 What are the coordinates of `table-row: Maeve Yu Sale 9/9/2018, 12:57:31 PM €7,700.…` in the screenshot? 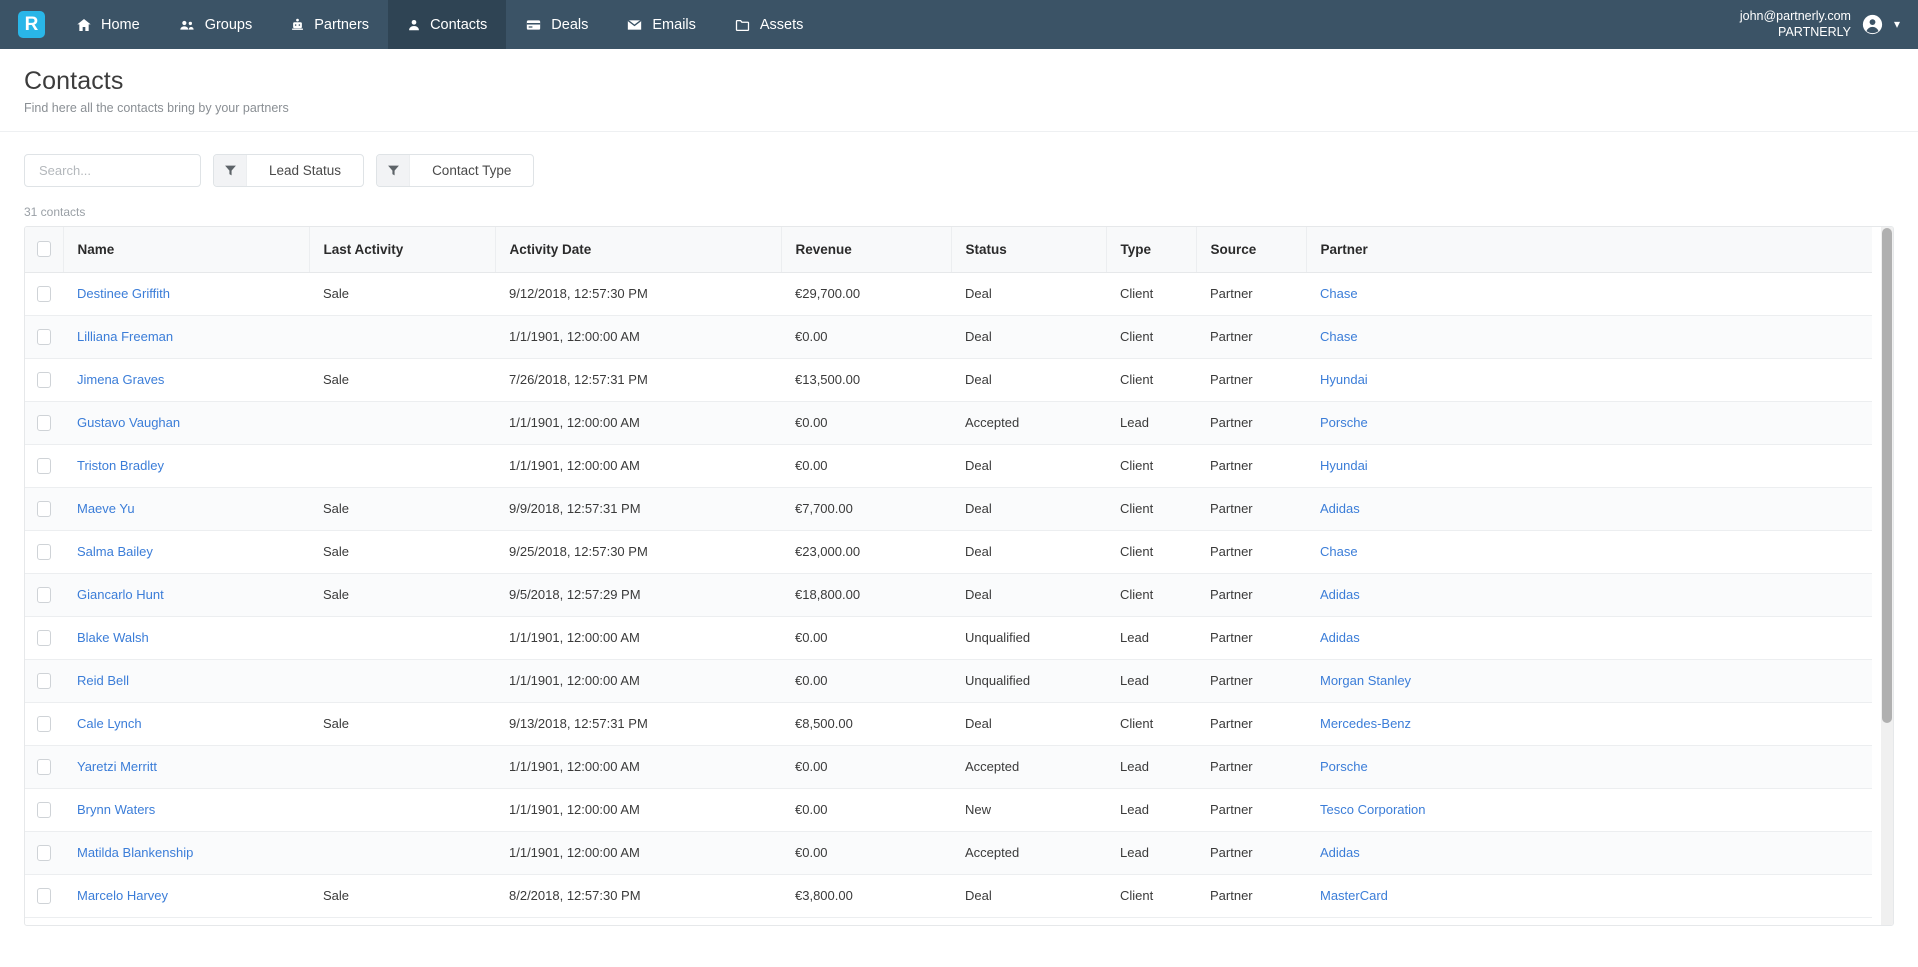 It's located at (948, 509).